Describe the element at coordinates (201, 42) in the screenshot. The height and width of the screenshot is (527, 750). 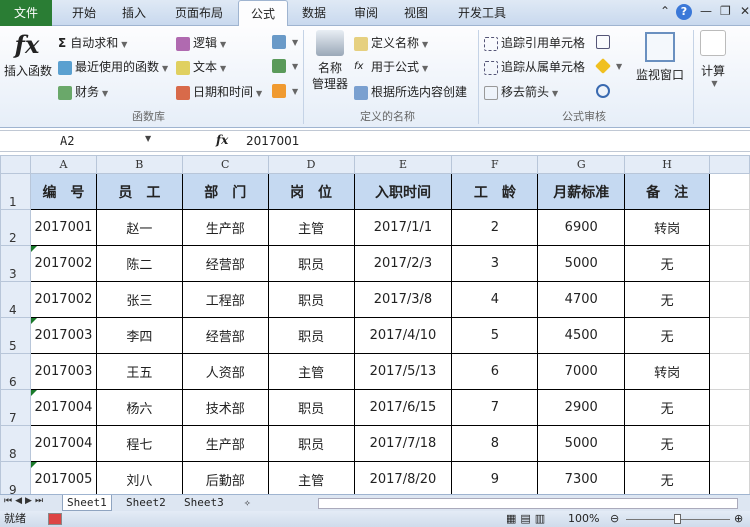
I see `logical-button: 逻辑 ▼` at that location.